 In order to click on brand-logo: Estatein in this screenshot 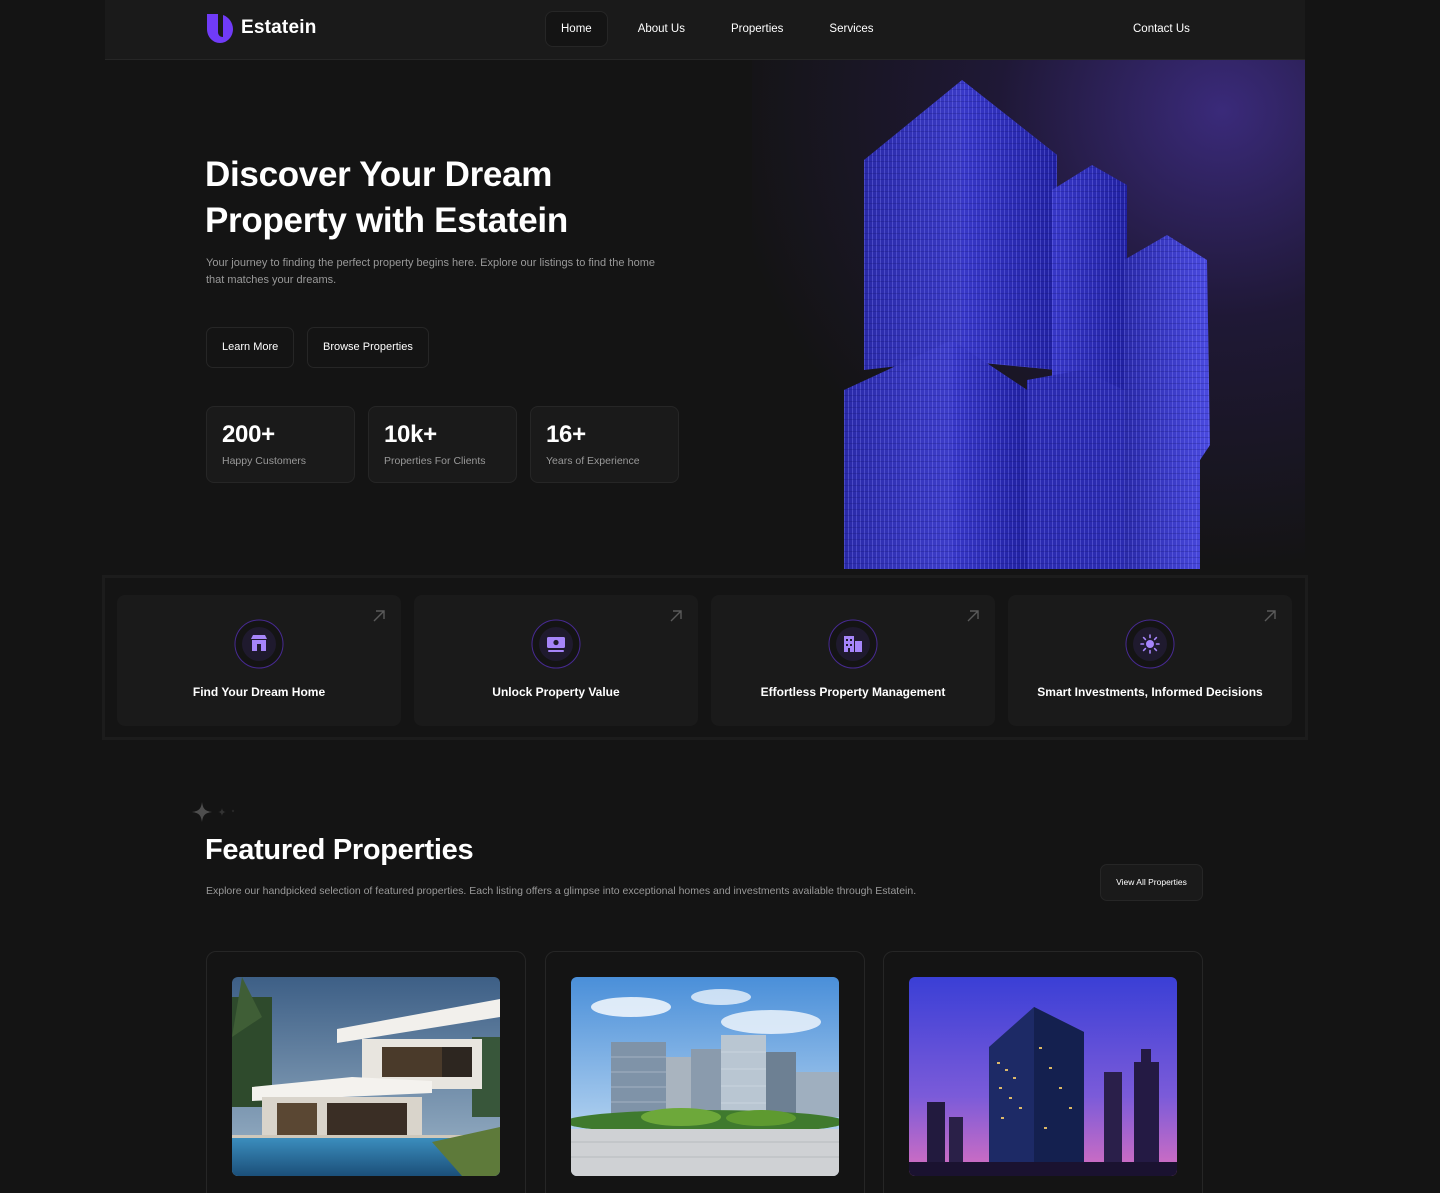, I will do `click(261, 28)`.